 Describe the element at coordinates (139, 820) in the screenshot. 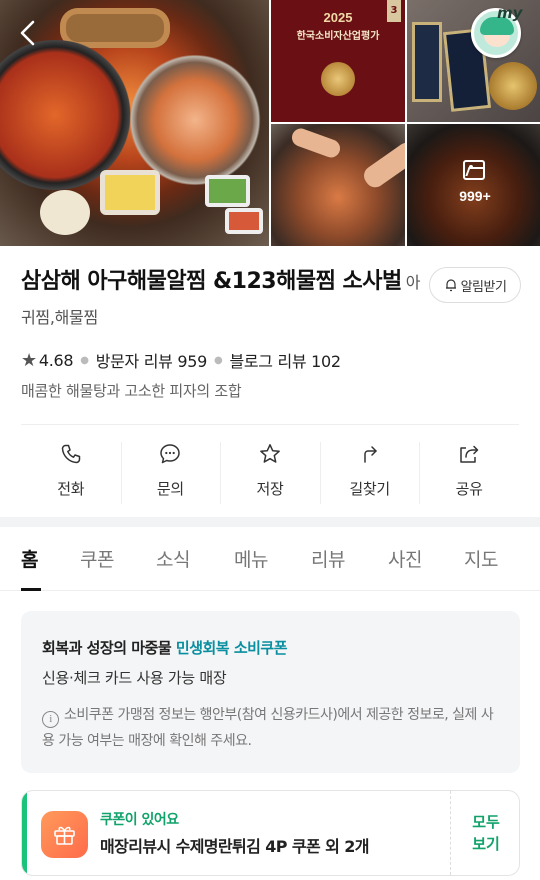

I see `coupon-card-title: 쿠폰이 있어요` at that location.